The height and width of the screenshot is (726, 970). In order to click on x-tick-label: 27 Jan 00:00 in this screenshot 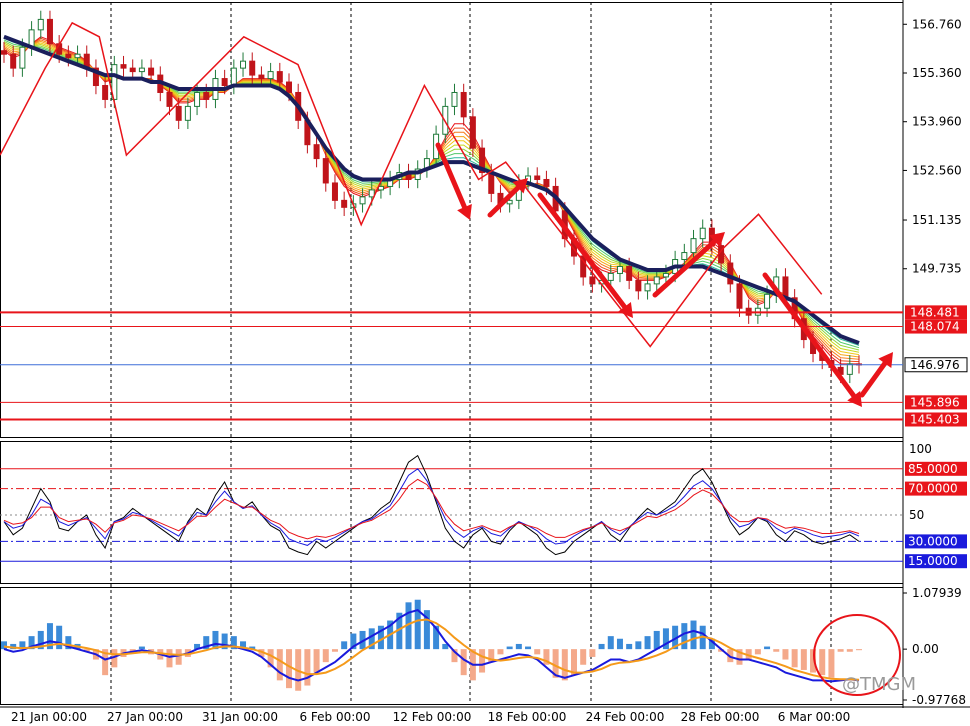, I will do `click(145, 717)`.